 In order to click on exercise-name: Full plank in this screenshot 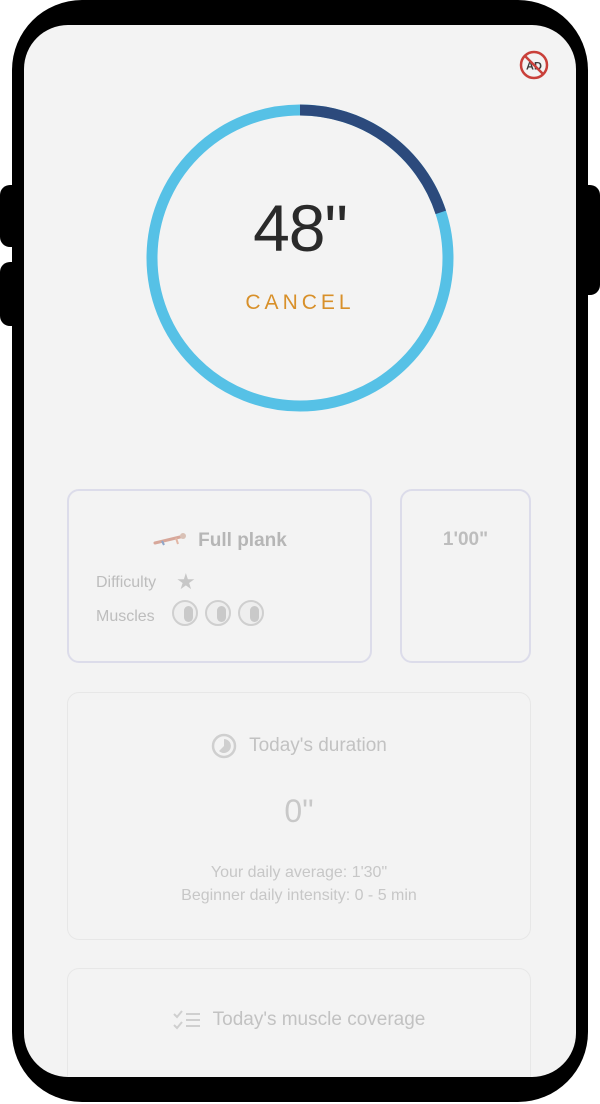, I will do `click(242, 541)`.